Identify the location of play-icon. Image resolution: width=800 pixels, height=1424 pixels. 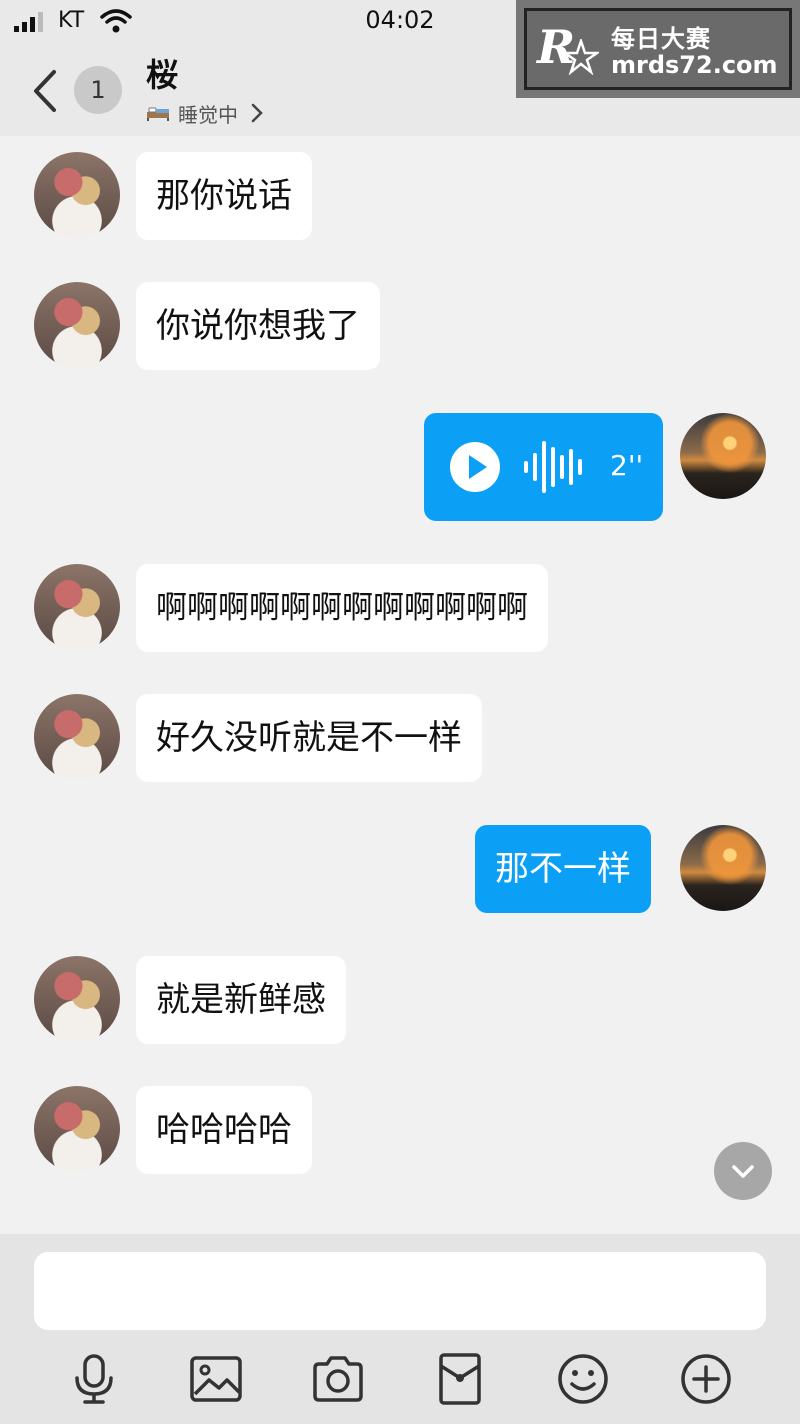
(475, 467).